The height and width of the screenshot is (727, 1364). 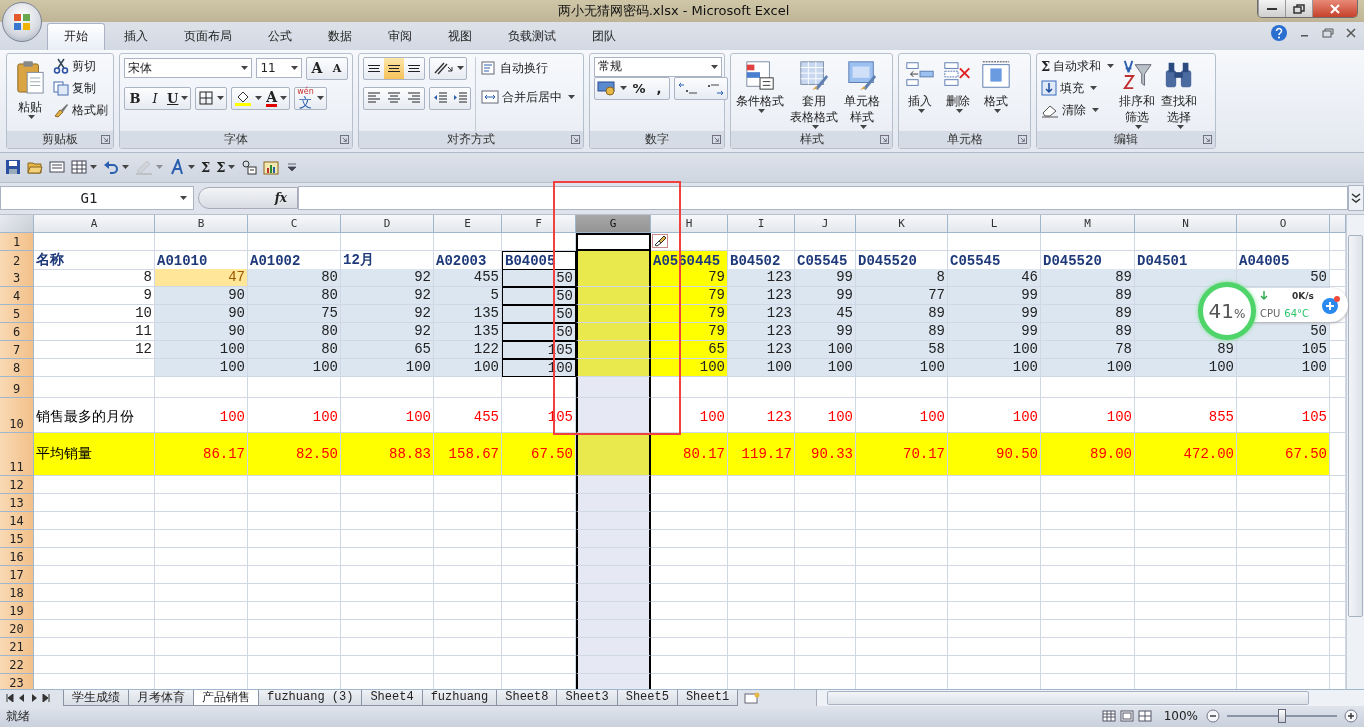 I want to click on sheet-tab: Sheet3, so click(x=587, y=698).